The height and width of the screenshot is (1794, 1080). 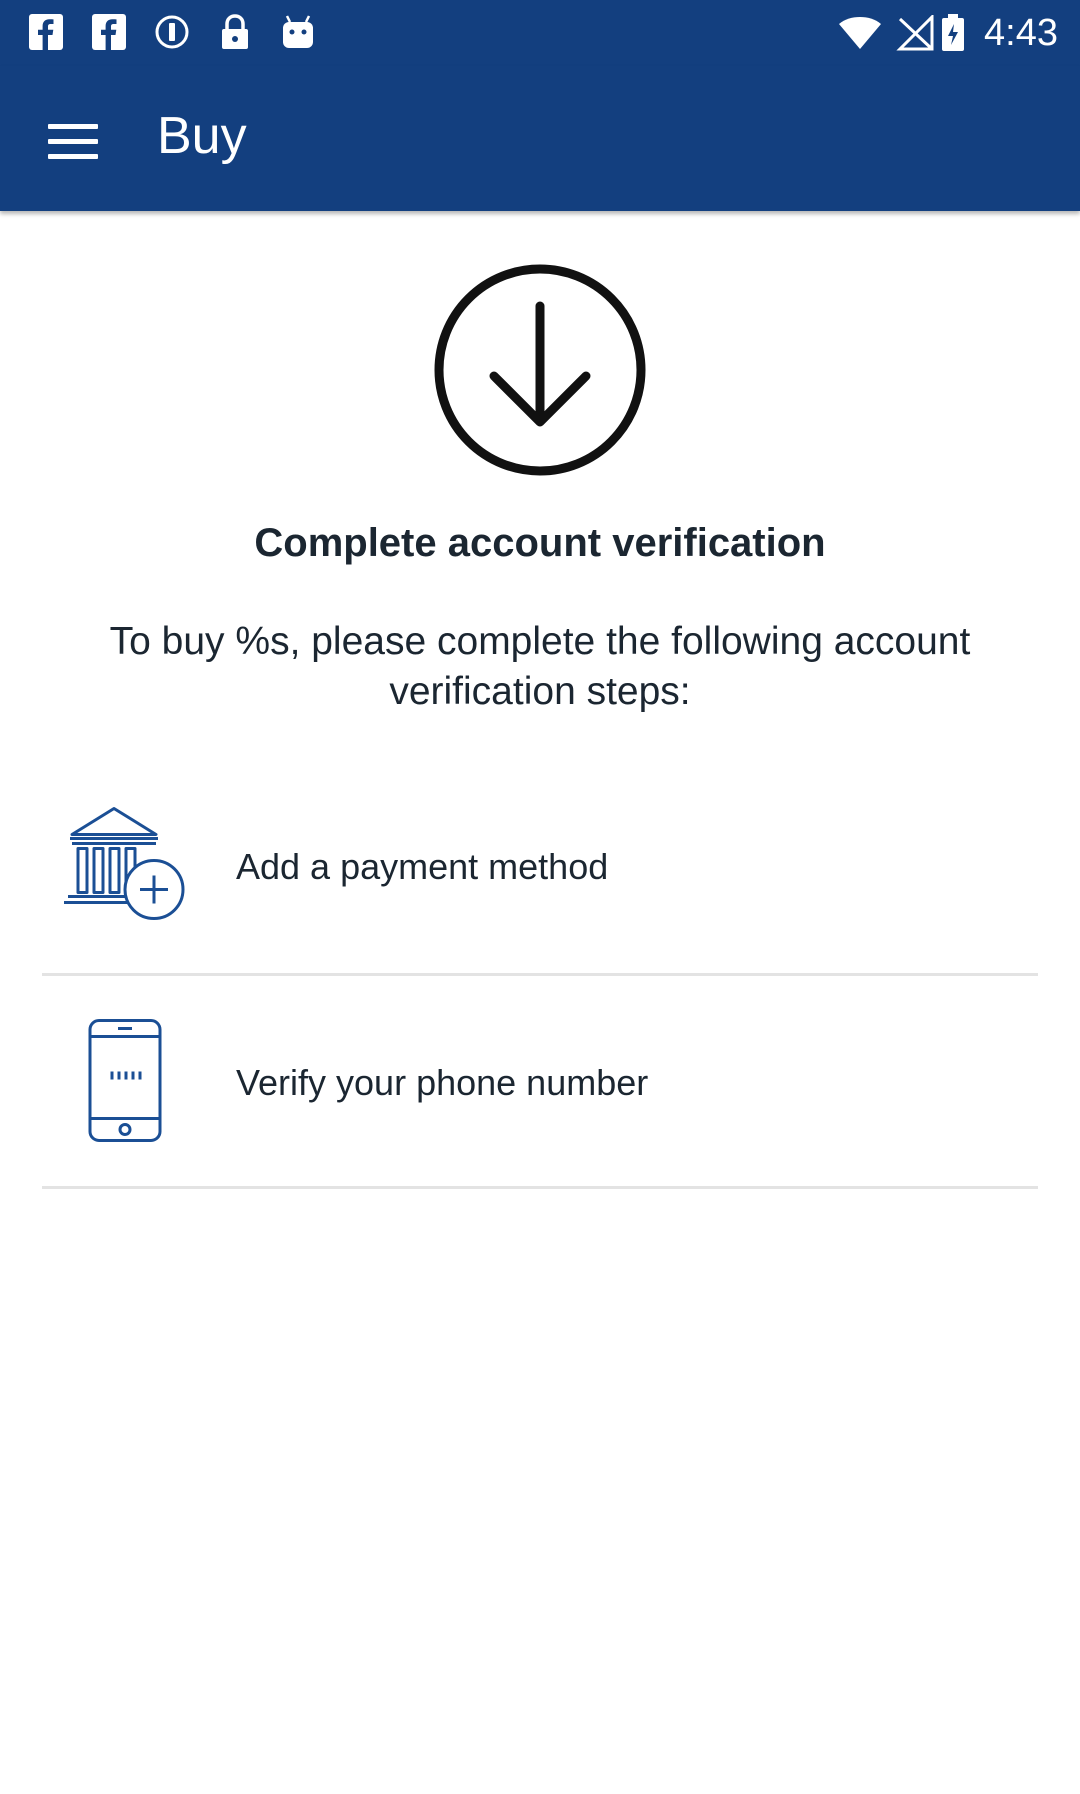 I want to click on status-clock: 4:43, so click(x=1021, y=33).